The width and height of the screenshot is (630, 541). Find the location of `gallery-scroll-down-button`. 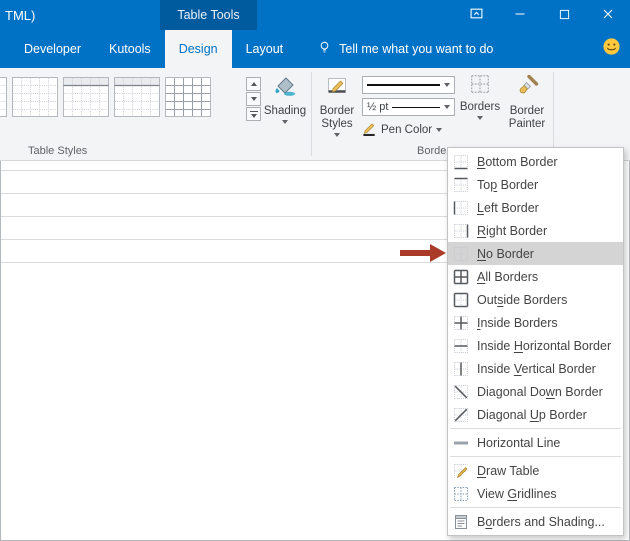

gallery-scroll-down-button is located at coordinates (253, 99).